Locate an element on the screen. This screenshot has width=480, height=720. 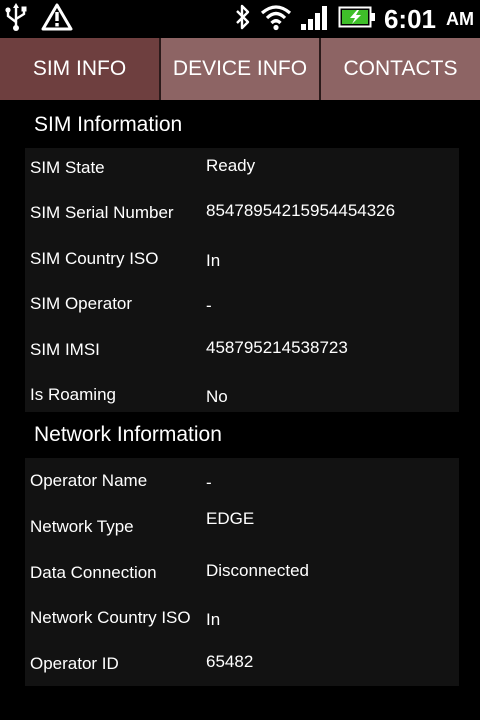
warning-icon is located at coordinates (57, 19).